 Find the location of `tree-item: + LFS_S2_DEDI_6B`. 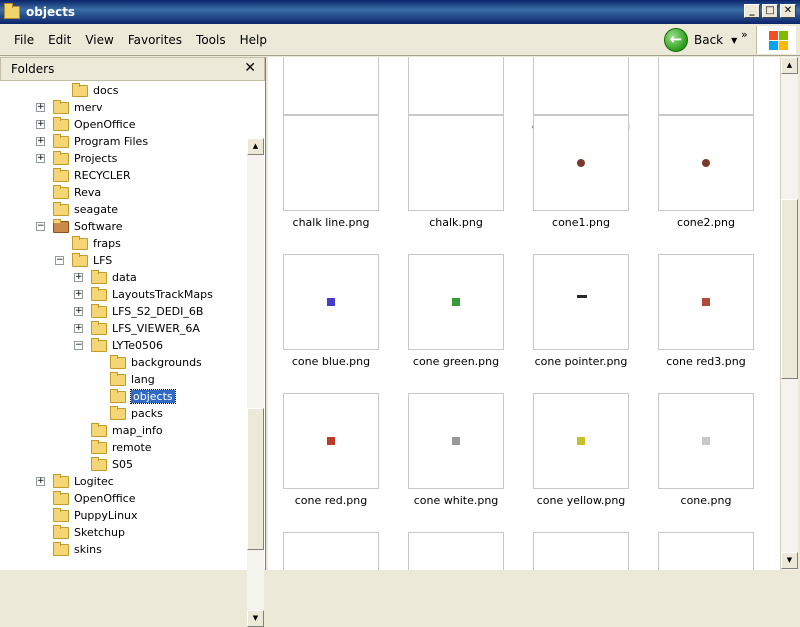

tree-item: + LFS_S2_DEDI_6B is located at coordinates (139, 311).